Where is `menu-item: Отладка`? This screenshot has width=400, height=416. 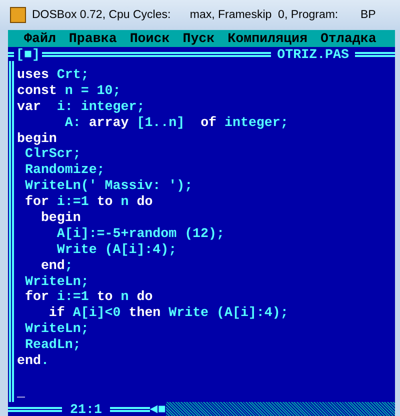
menu-item: Отладка is located at coordinates (348, 38).